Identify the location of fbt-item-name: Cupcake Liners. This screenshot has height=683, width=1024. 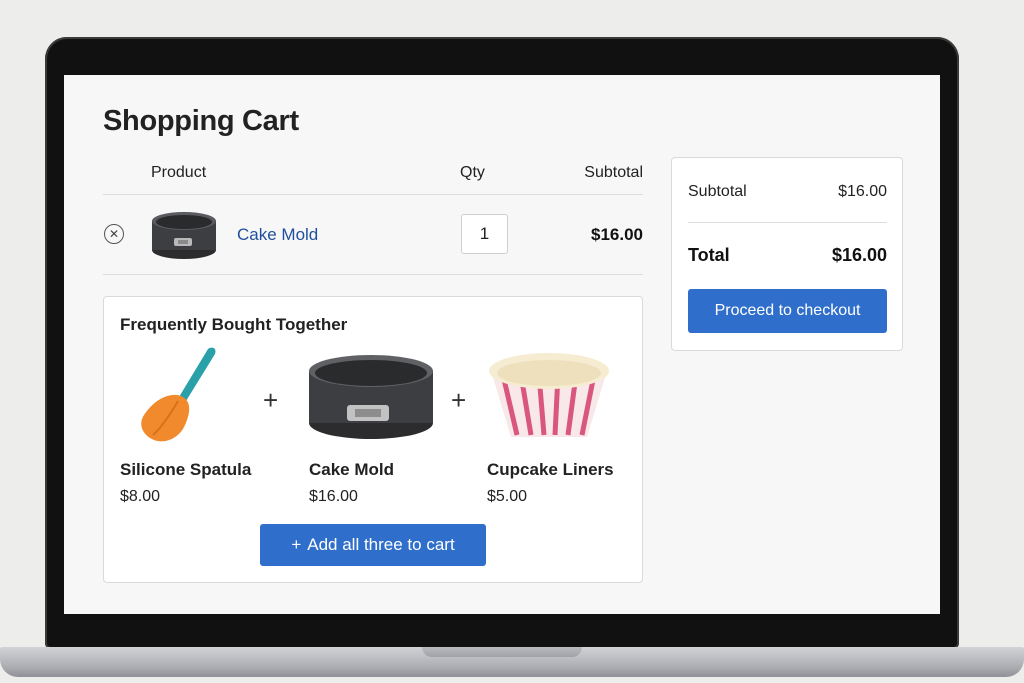
(550, 469).